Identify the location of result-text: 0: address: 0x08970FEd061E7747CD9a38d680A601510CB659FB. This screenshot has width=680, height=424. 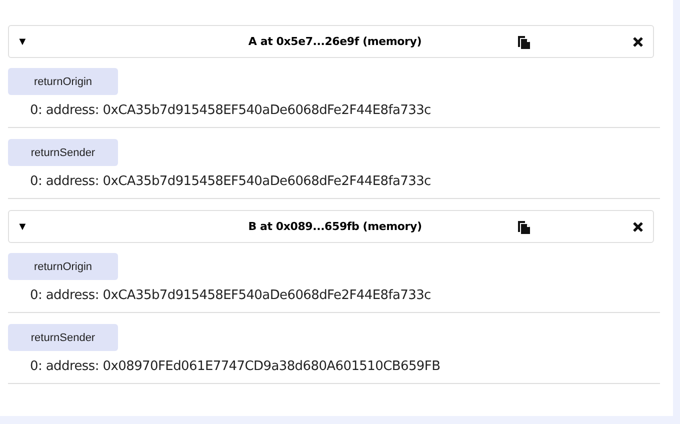
(235, 367).